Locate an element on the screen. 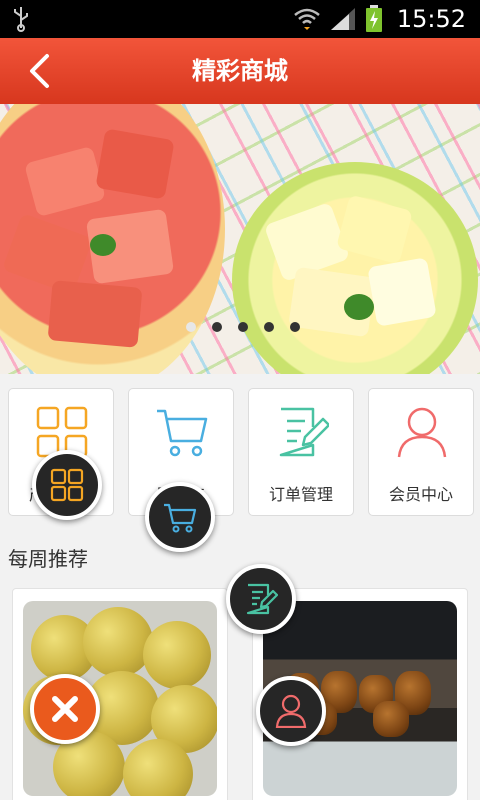  carousel-indicator is located at coordinates (240, 327).